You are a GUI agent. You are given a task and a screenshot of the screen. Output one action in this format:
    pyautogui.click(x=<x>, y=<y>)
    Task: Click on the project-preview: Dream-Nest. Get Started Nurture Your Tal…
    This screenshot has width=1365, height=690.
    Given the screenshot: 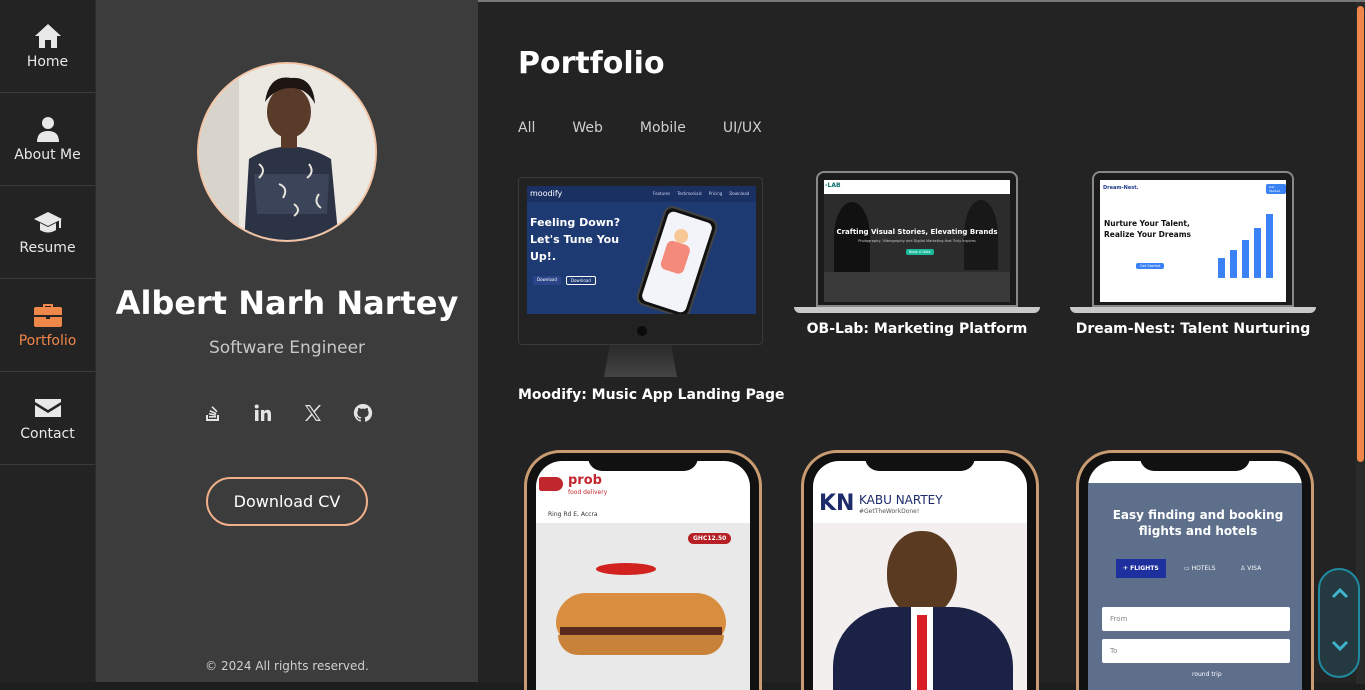 What is the action you would take?
    pyautogui.click(x=1193, y=241)
    